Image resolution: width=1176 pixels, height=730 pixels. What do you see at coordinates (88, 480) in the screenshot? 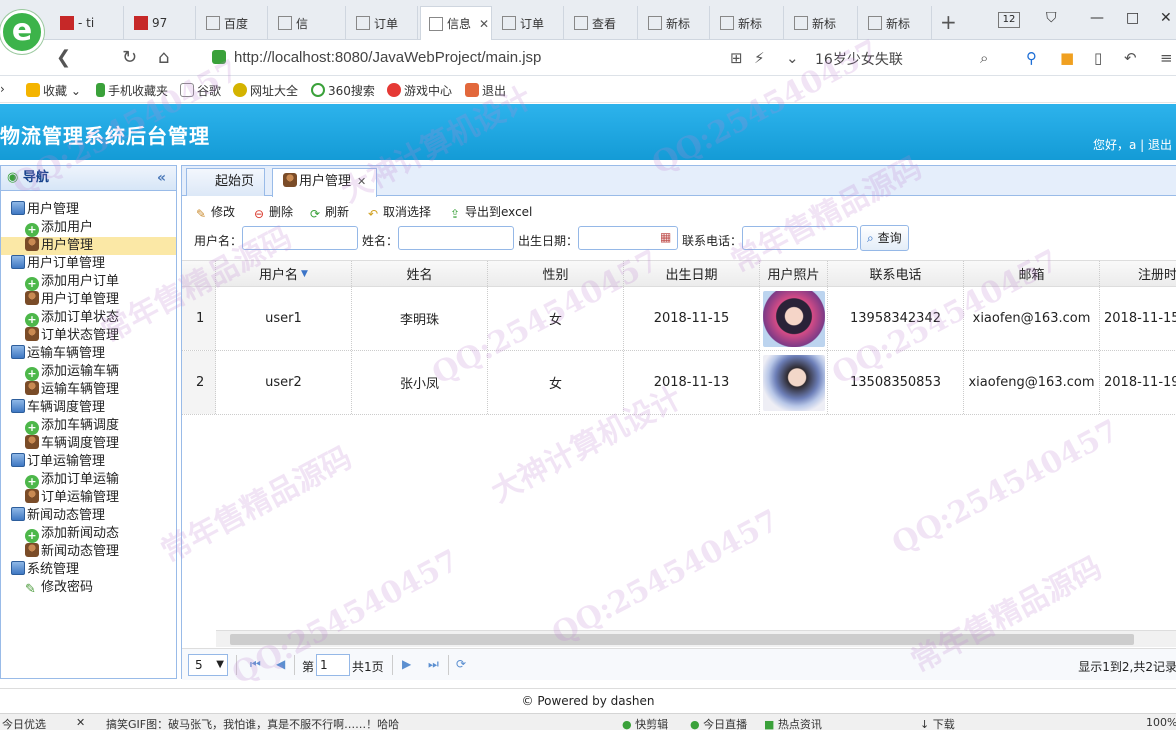
I see `sidebar-item: + 添加订单运输` at bounding box center [88, 480].